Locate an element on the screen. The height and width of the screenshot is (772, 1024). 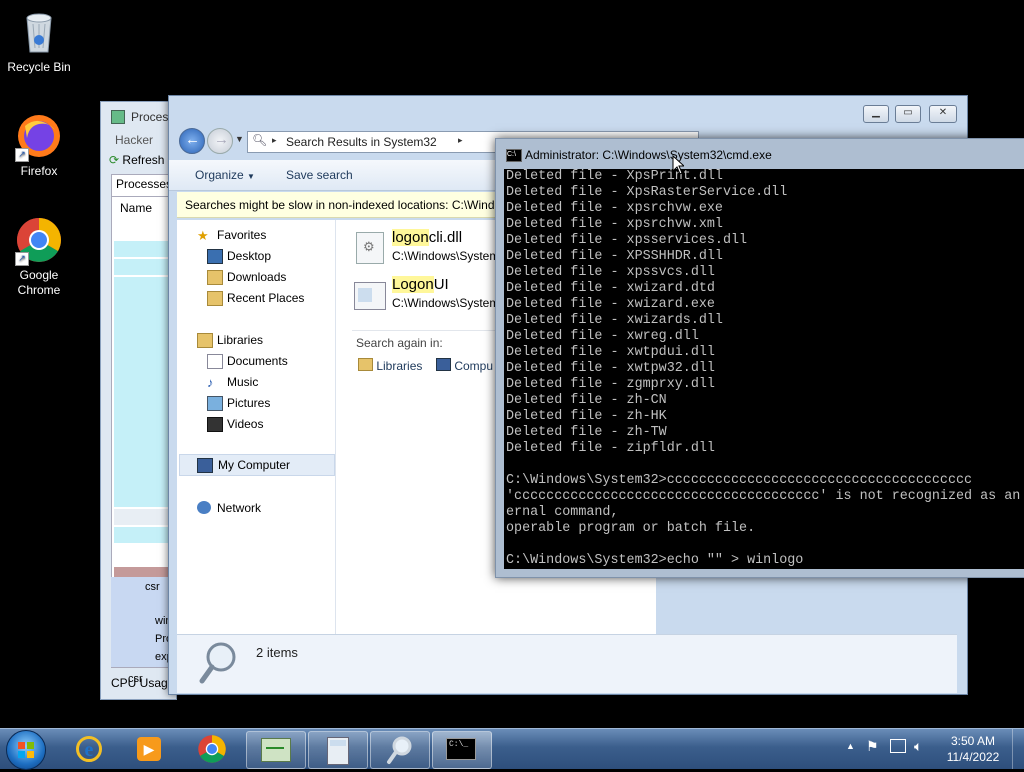
minimize-button: ▁ is located at coordinates (876, 114).